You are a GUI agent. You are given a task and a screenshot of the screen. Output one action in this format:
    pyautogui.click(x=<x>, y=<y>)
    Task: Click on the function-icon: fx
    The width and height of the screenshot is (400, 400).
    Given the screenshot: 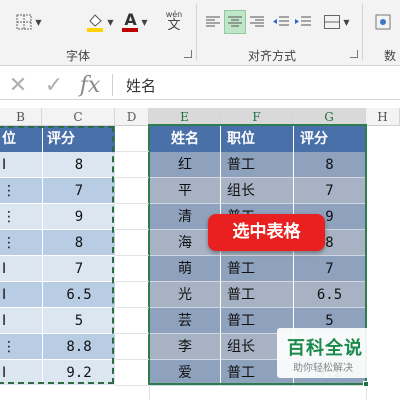 What is the action you would take?
    pyautogui.click(x=90, y=85)
    